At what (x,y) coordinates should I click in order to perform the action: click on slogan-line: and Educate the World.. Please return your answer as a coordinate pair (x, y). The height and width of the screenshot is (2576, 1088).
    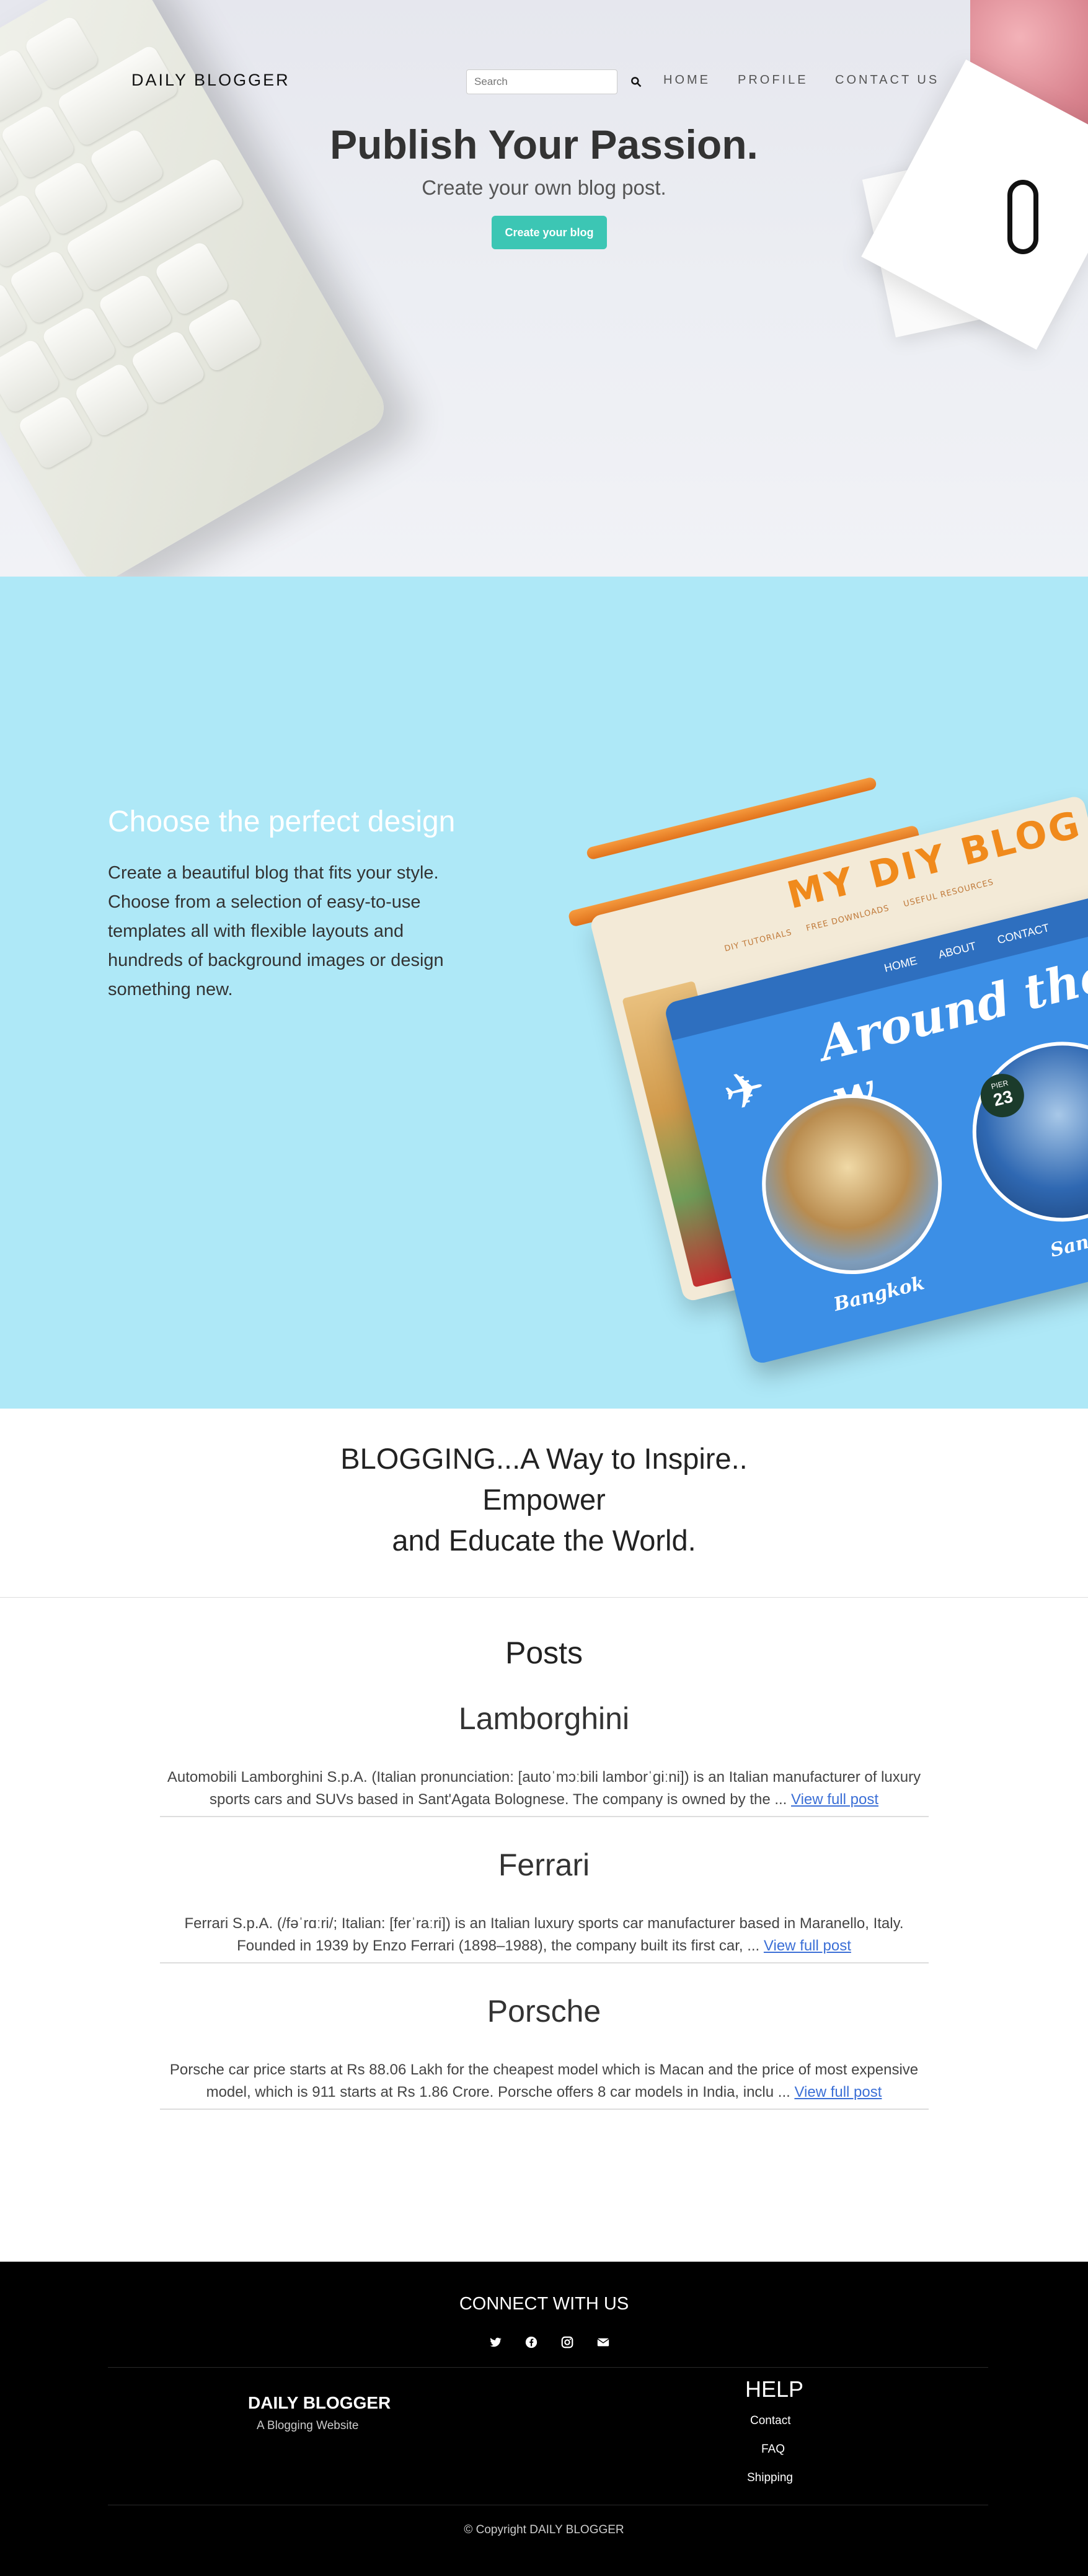
    Looking at the image, I should click on (544, 1540).